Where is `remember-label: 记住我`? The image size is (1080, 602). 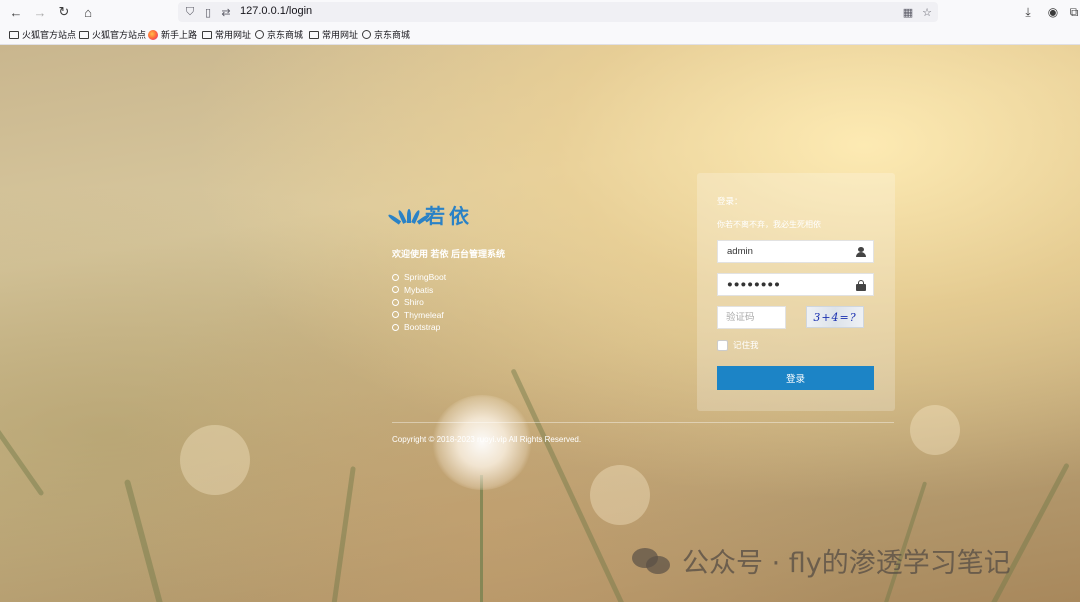
remember-label: 记住我 is located at coordinates (746, 345).